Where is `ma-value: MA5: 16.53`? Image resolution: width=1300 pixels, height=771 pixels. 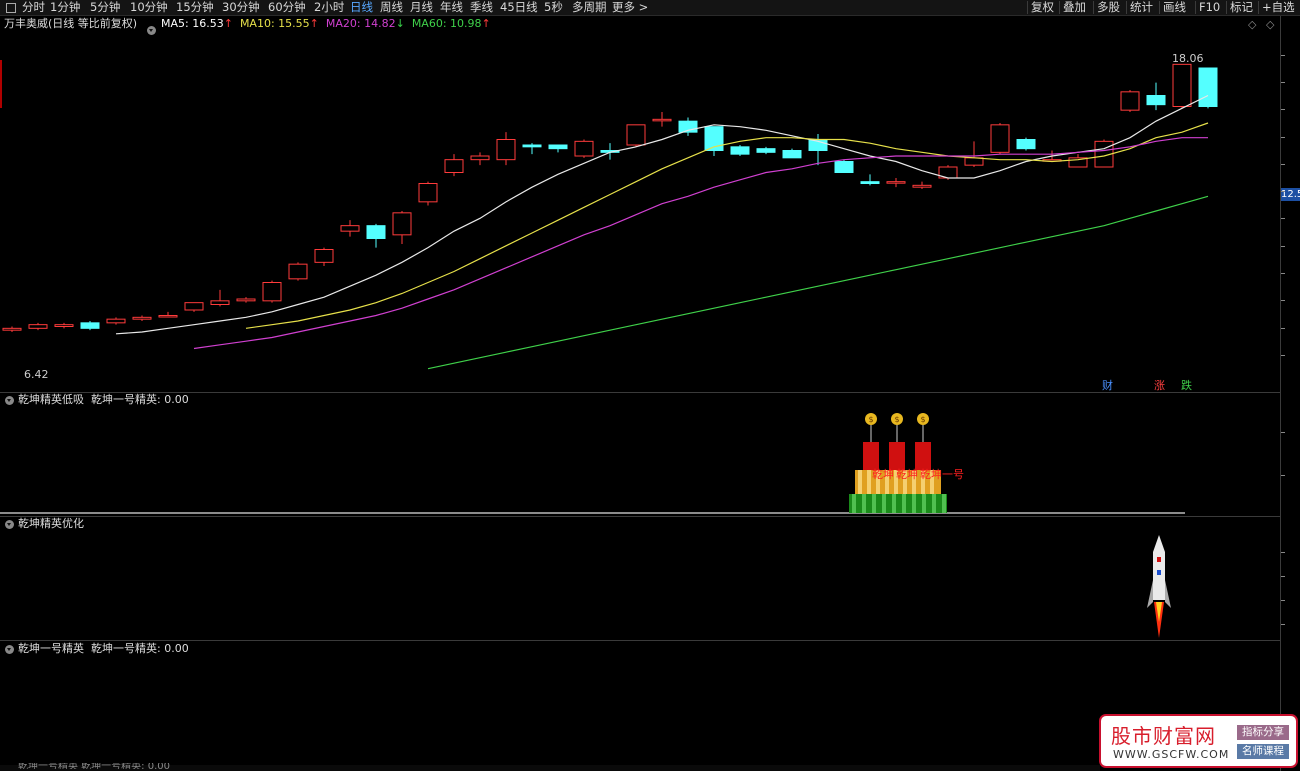 ma-value: MA5: 16.53 is located at coordinates (192, 23).